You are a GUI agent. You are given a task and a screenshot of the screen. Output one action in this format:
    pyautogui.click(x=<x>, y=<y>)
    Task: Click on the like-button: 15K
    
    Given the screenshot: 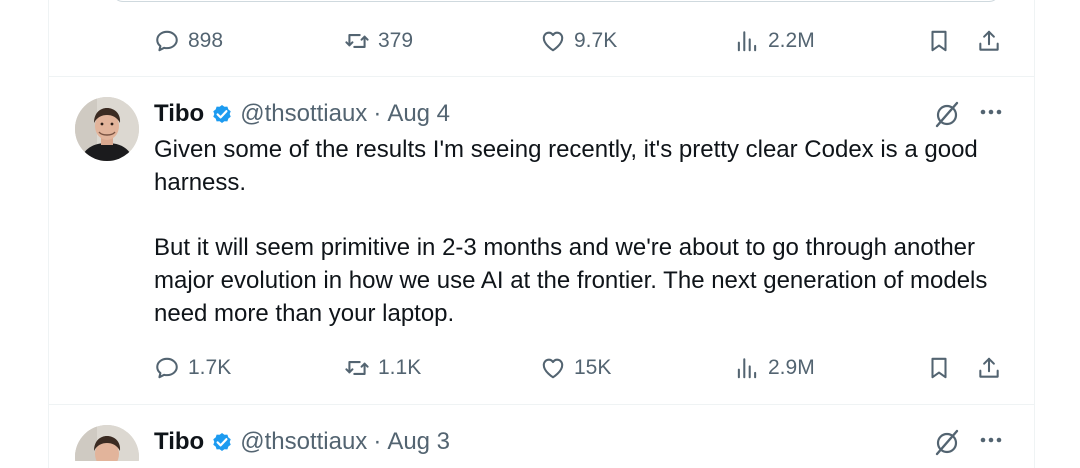 What is the action you would take?
    pyautogui.click(x=575, y=368)
    